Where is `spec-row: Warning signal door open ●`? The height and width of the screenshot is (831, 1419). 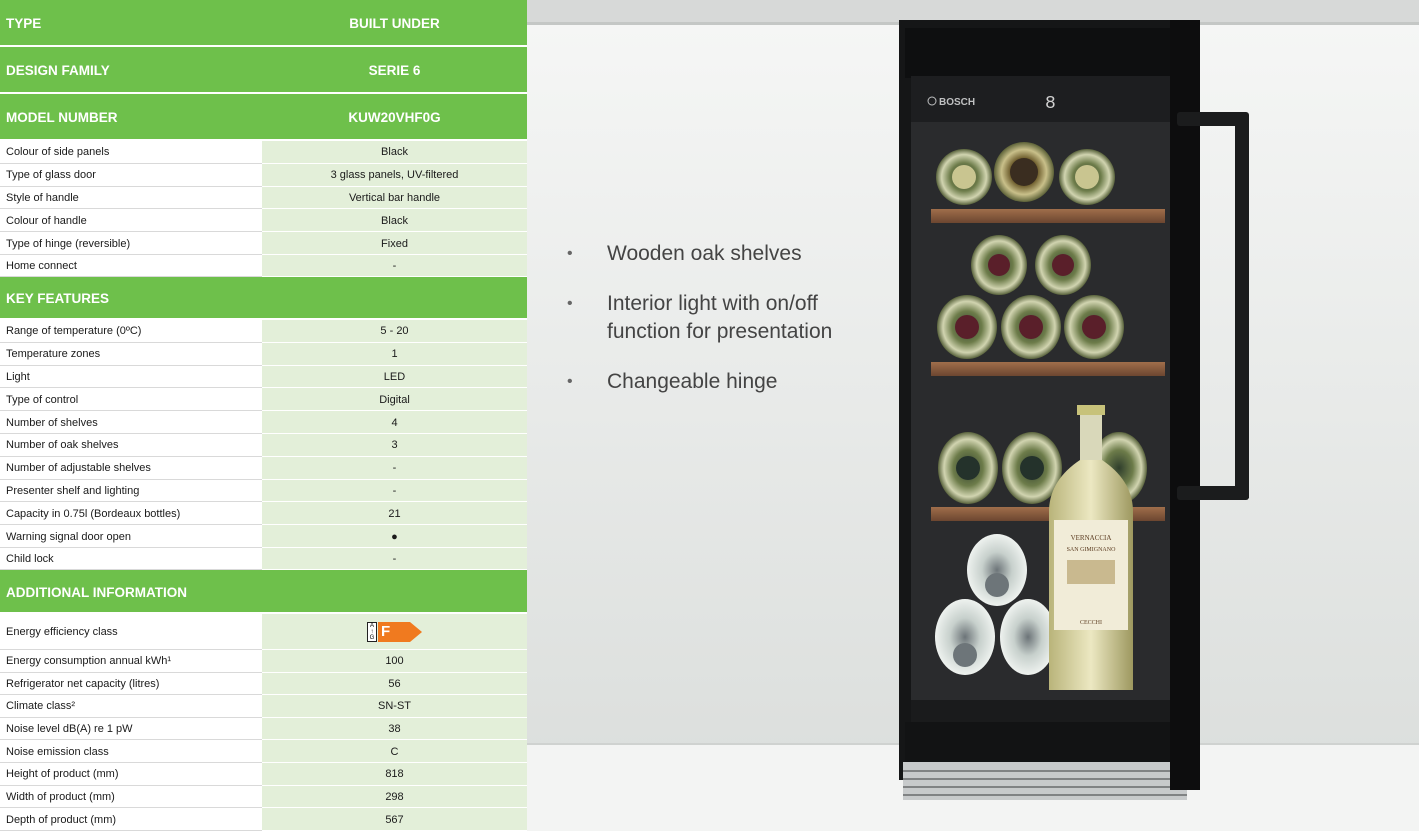
spec-row: Warning signal door open ● is located at coordinates (263, 536).